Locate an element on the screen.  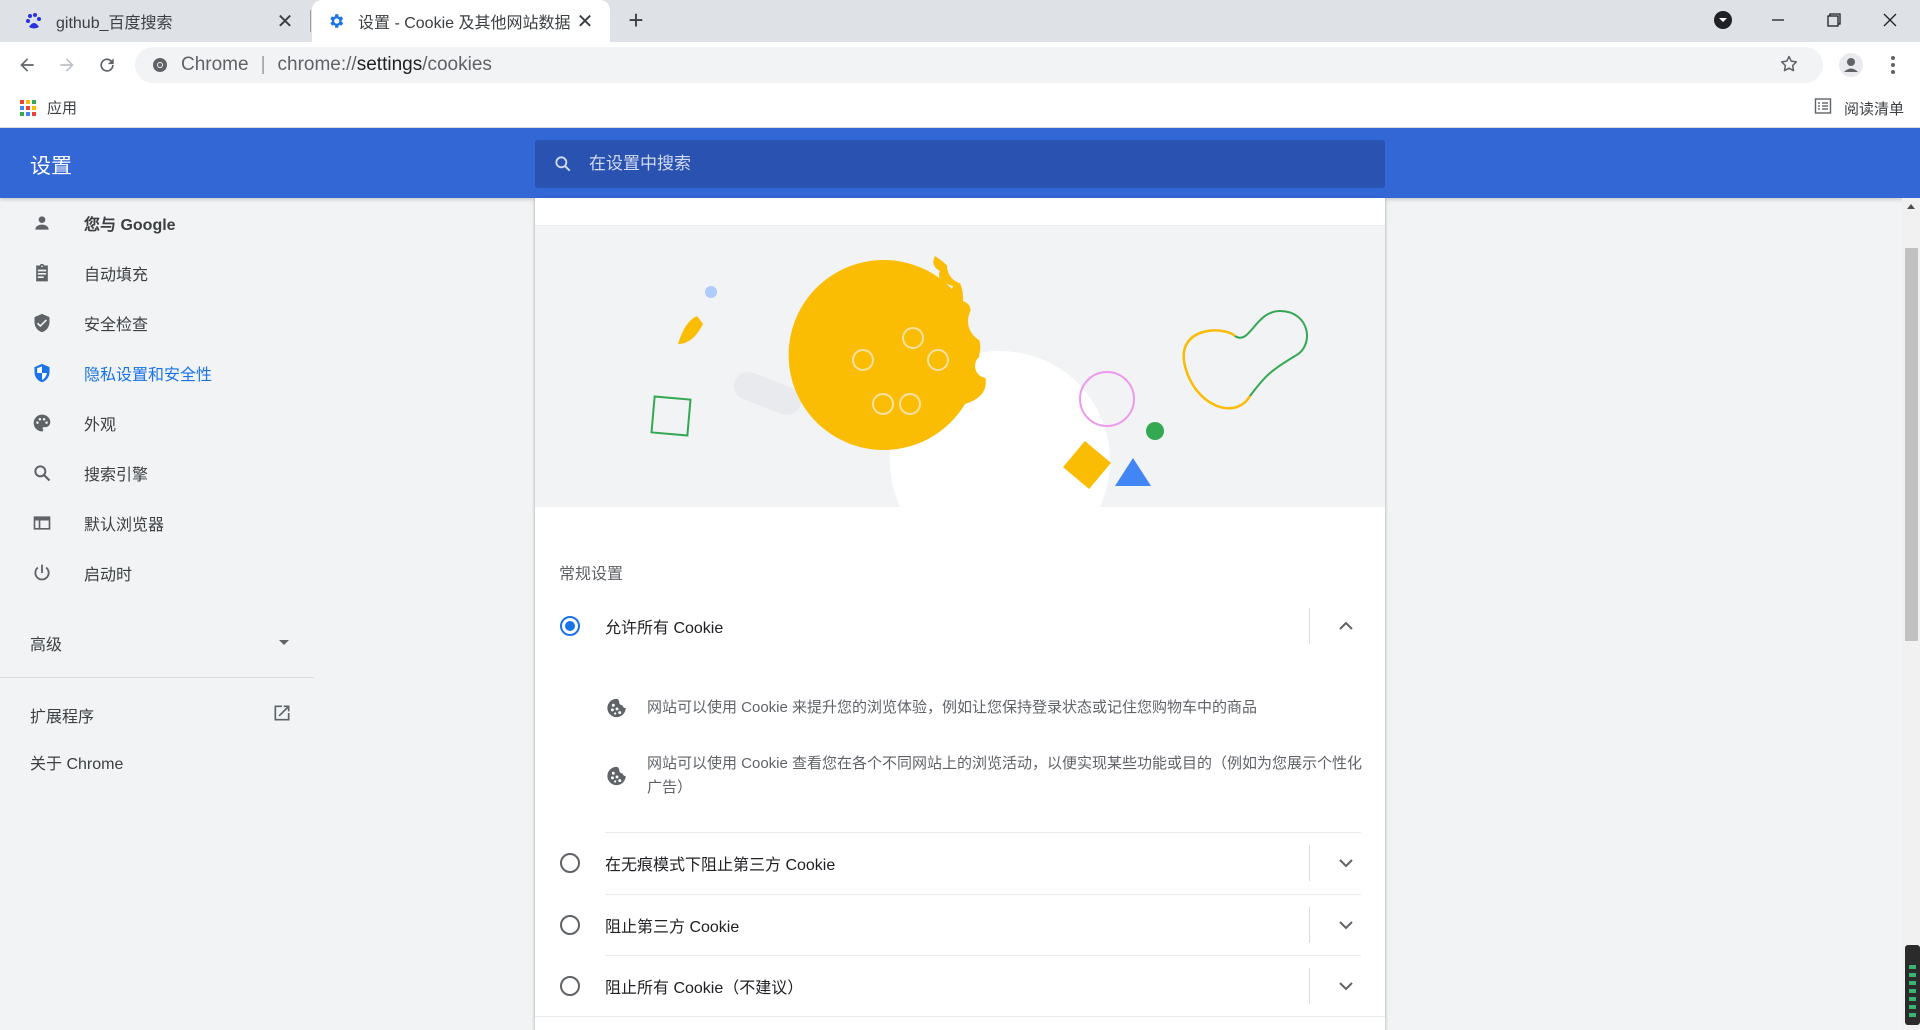
sidebar-item-privacy: 隐私设置和安全性 is located at coordinates (157, 373).